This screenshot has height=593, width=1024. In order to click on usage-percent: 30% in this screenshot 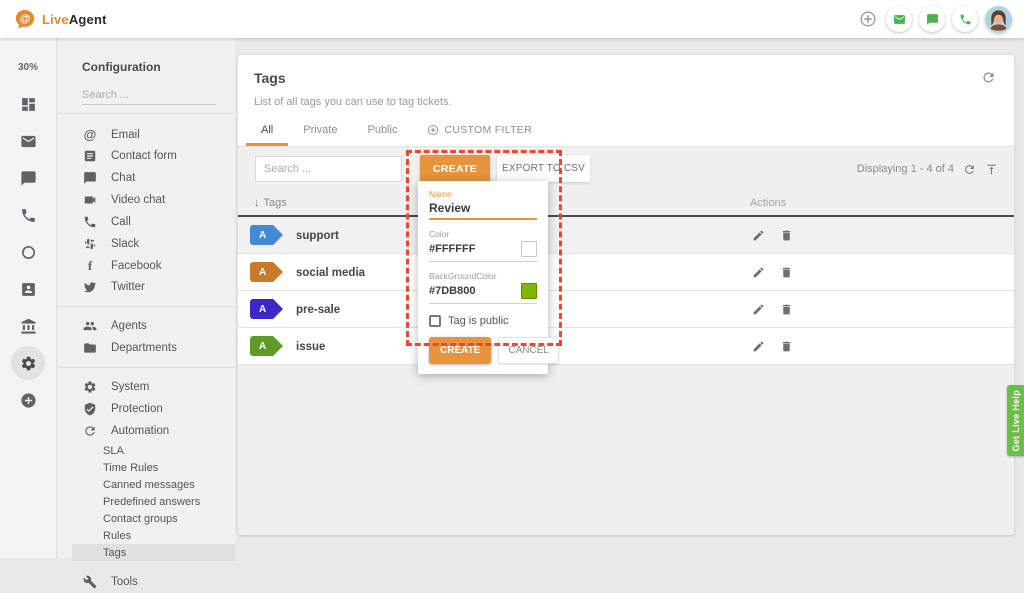, I will do `click(27, 67)`.